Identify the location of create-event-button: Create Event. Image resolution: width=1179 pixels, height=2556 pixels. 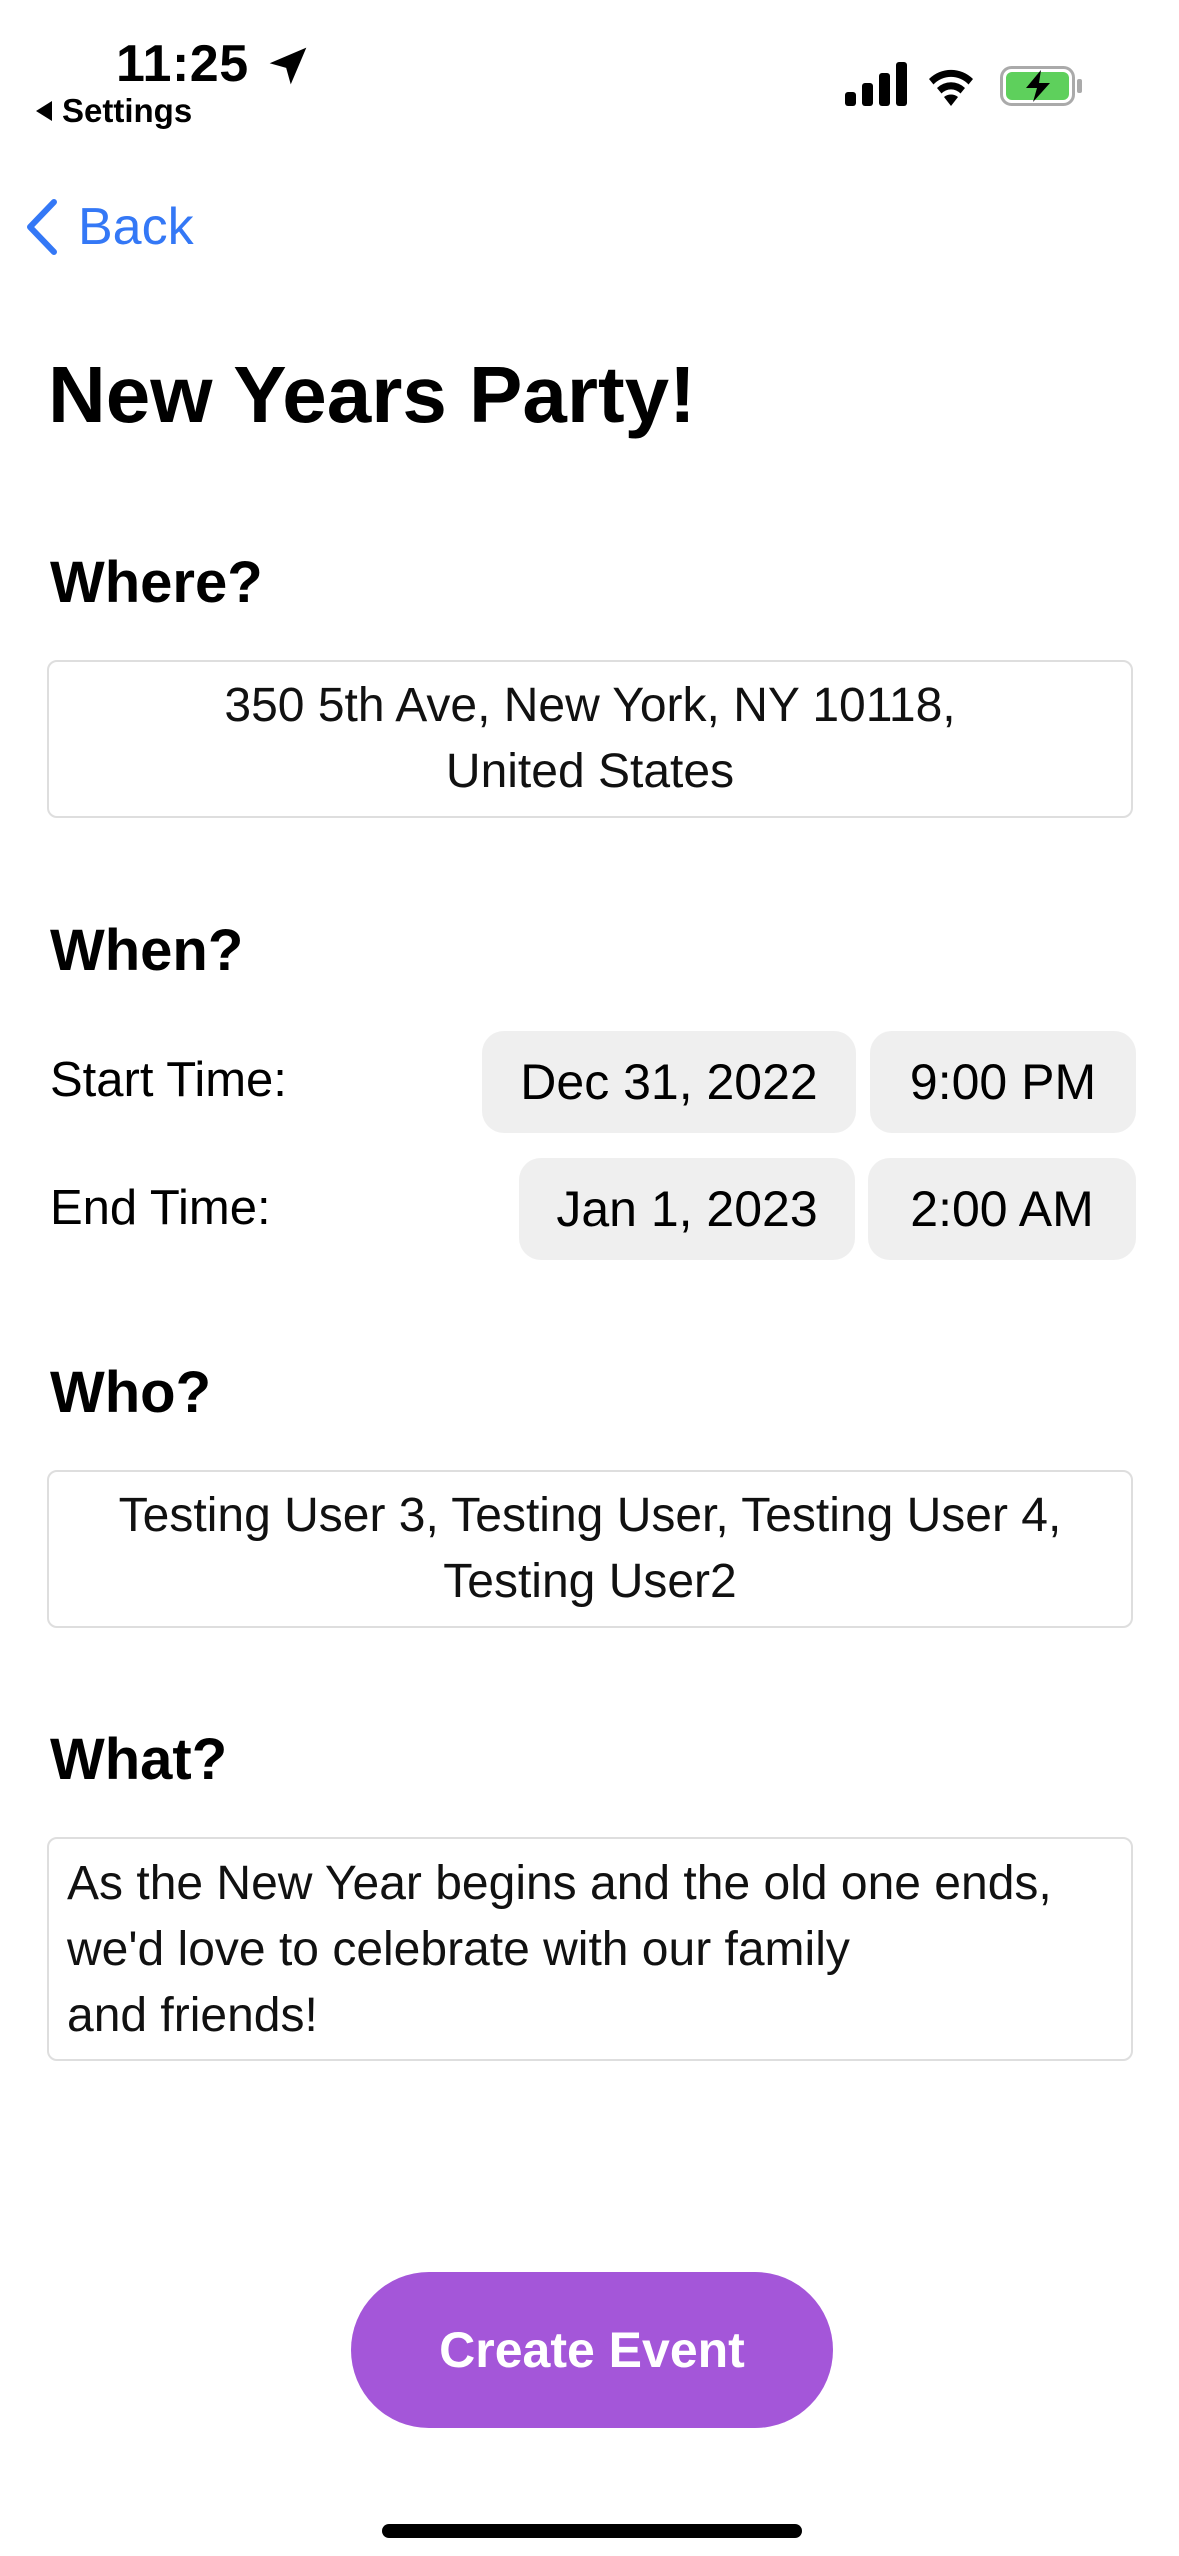
(592, 2350).